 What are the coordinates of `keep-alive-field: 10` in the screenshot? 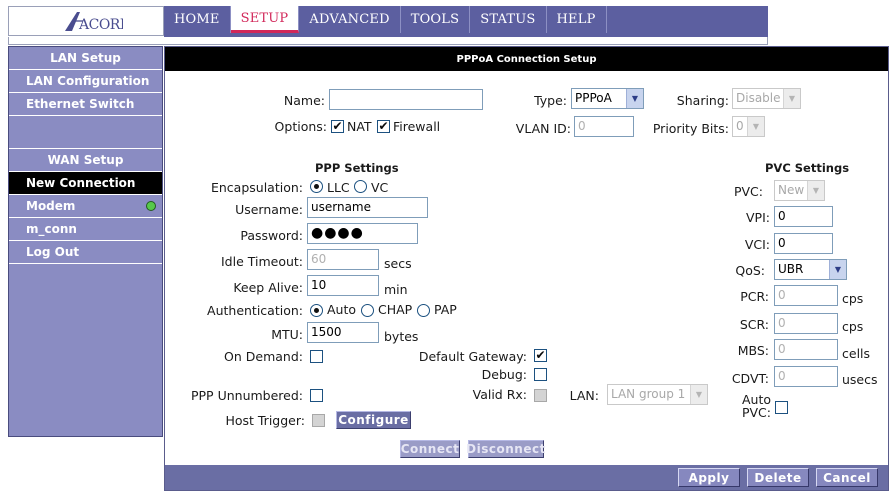 It's located at (343, 285).